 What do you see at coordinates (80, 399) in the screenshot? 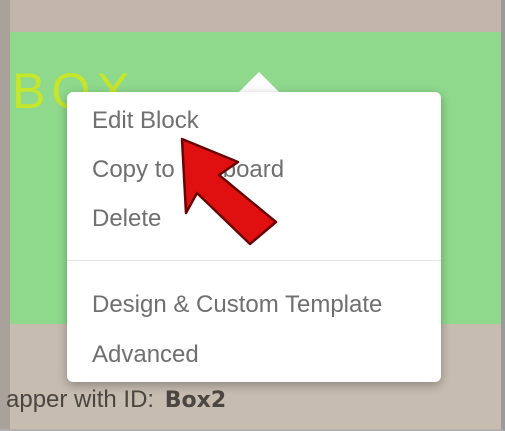
I see `wrapper-label-text: apper with ID:` at bounding box center [80, 399].